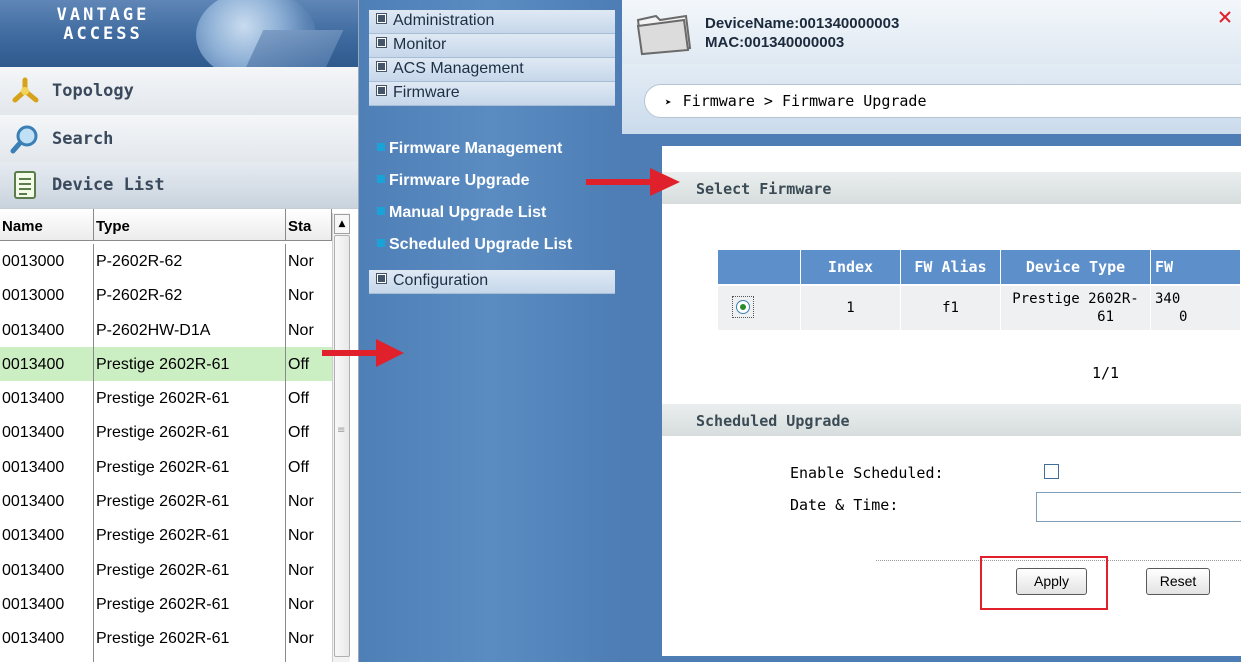 The height and width of the screenshot is (662, 1241). What do you see at coordinates (47, 261) in the screenshot?
I see `device-name-cell: 0013000` at bounding box center [47, 261].